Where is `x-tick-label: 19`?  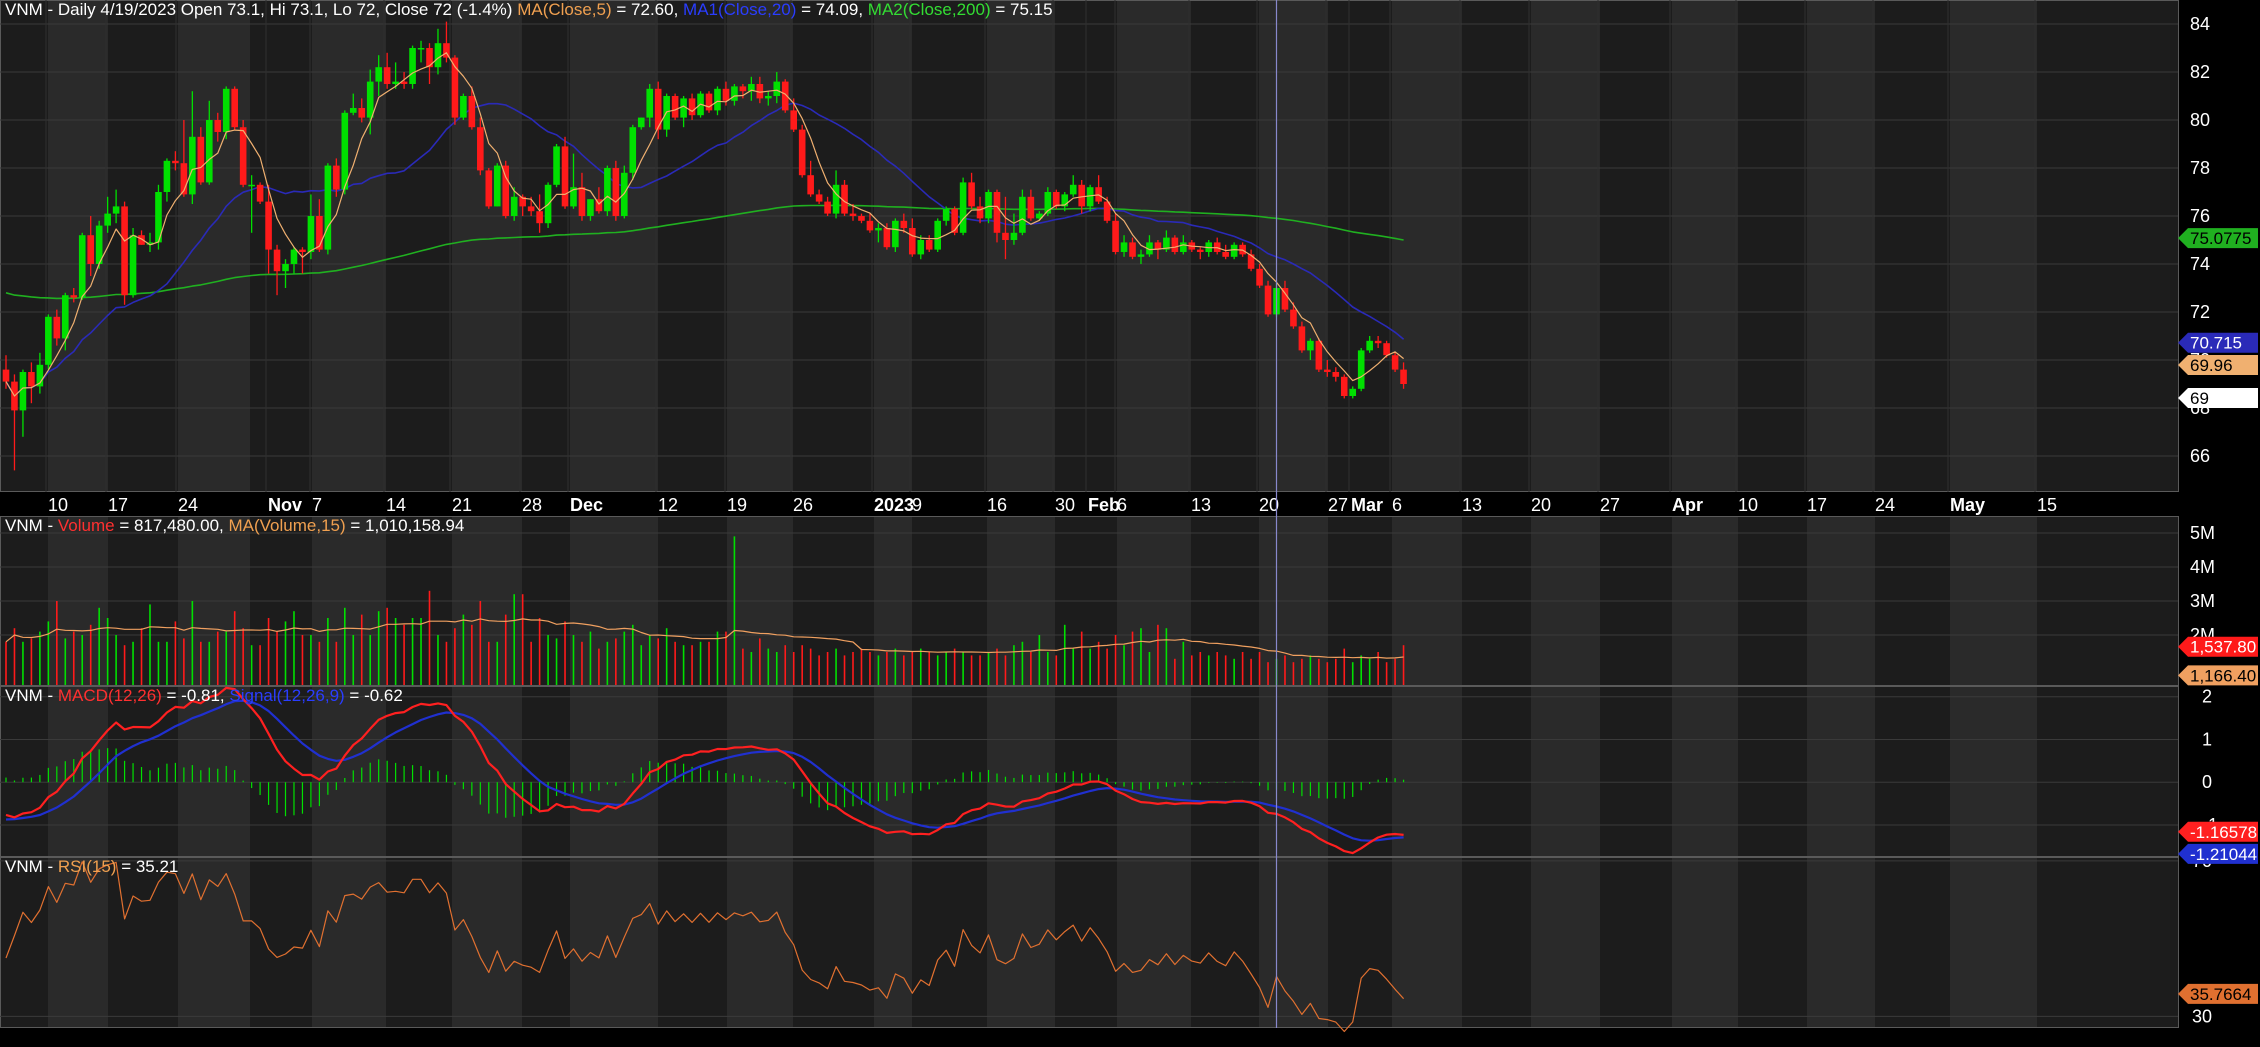
x-tick-label: 19 is located at coordinates (737, 505).